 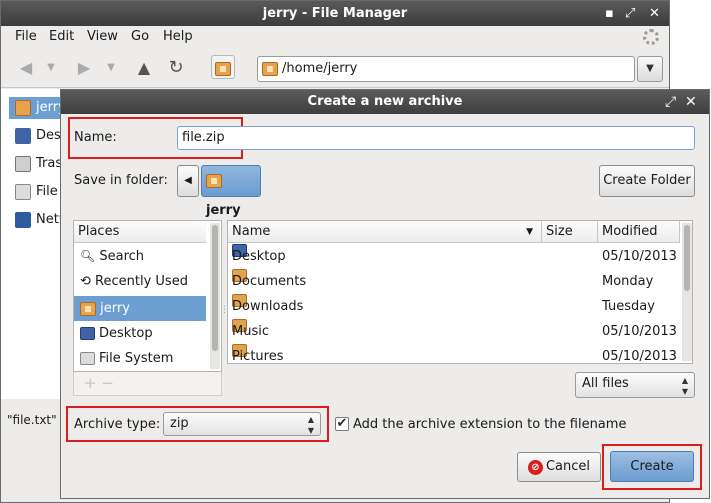 I want to click on file-row: Desktop 05/10/2013, so click(x=454, y=256).